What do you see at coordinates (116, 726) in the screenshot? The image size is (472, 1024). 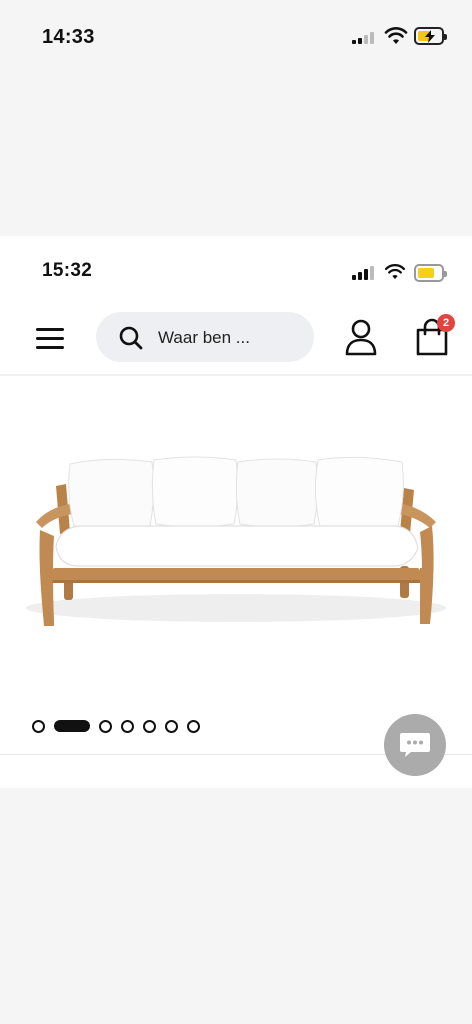 I see `carousel-indicator` at bounding box center [116, 726].